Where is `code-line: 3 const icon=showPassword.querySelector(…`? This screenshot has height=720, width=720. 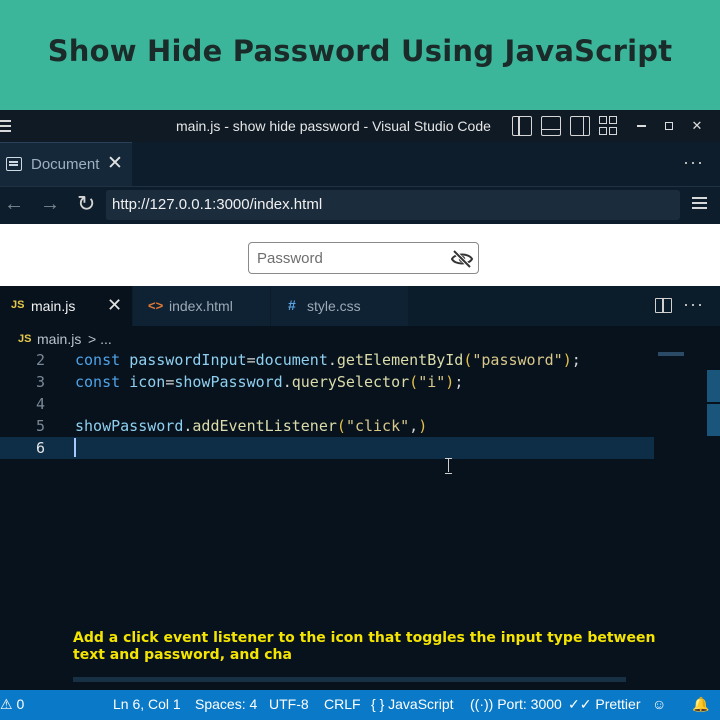 code-line: 3 const icon=showPassword.querySelector(… is located at coordinates (327, 382).